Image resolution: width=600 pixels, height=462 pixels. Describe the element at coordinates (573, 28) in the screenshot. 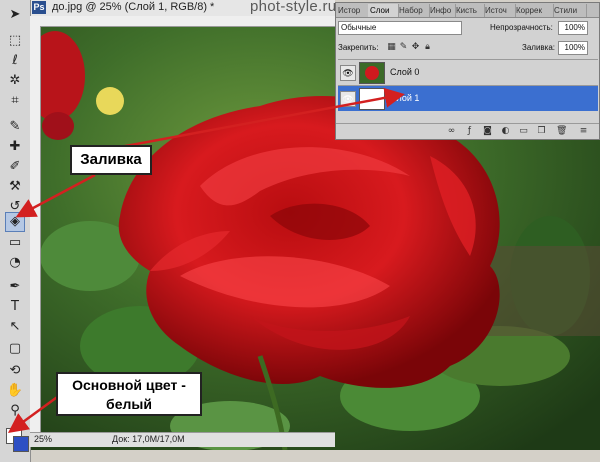

I see `opacity-input: 100%` at that location.